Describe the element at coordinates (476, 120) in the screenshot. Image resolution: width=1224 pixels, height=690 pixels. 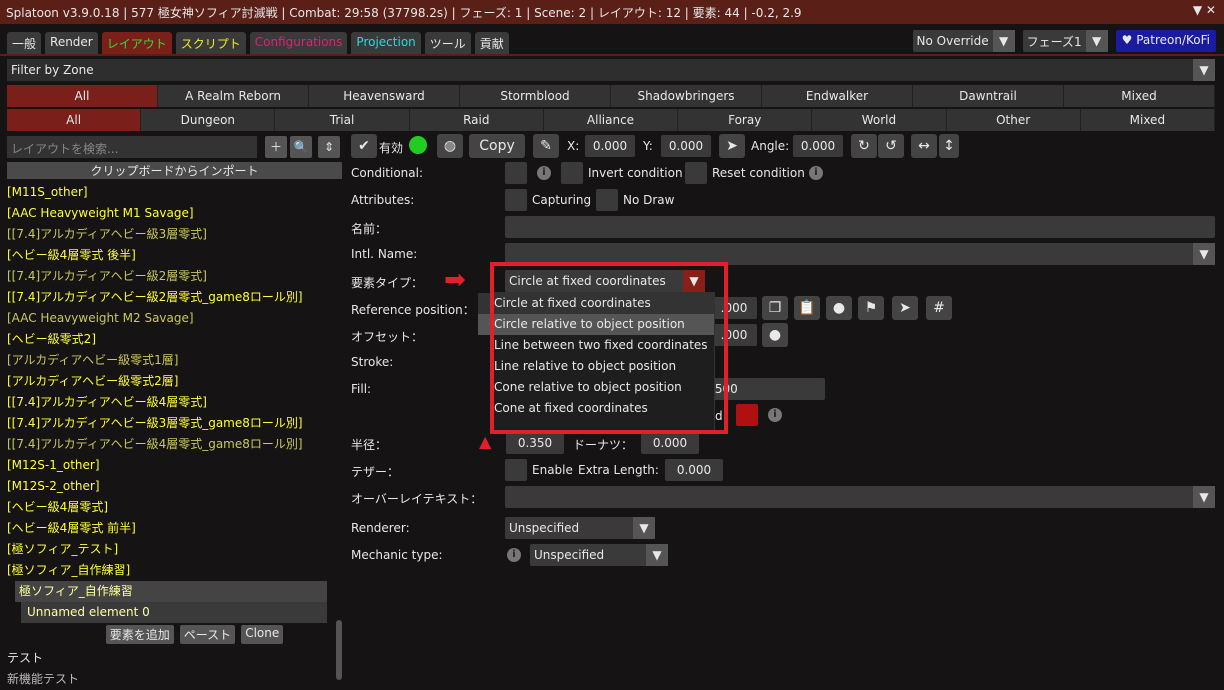
I see `content-type-filter-3: Raid` at that location.